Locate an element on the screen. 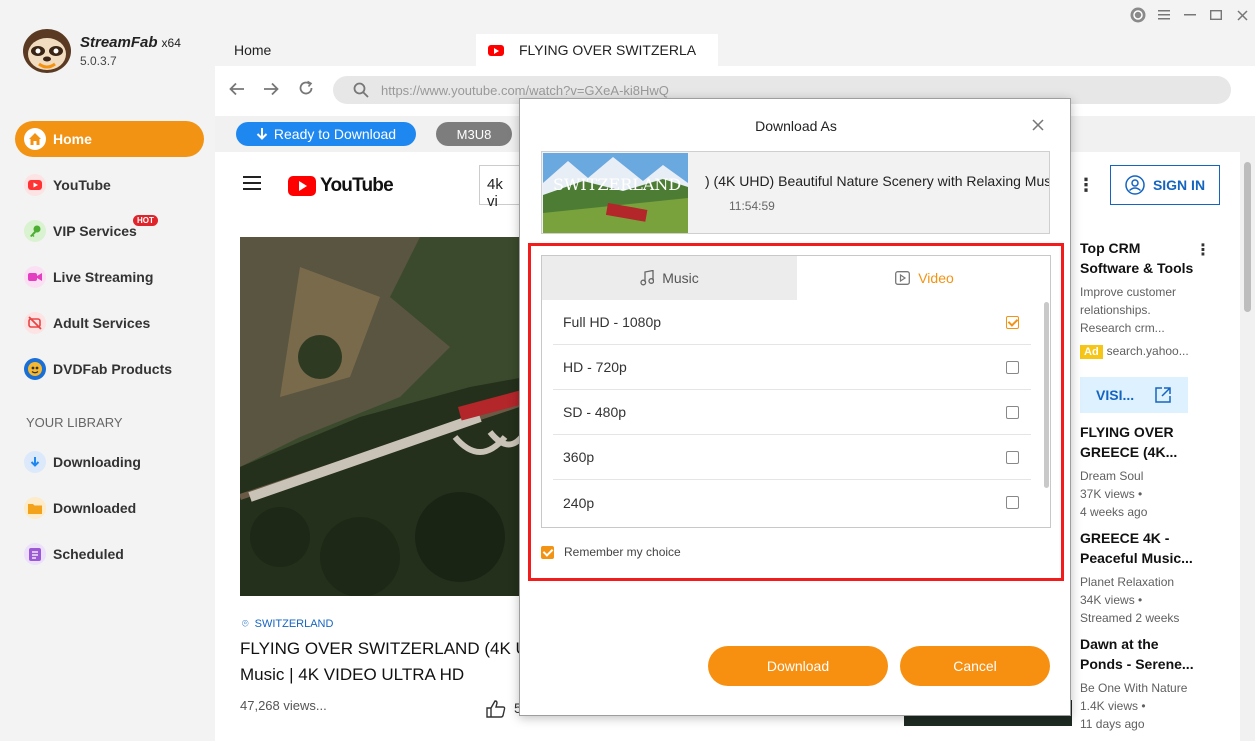  dialog-title: Download As is located at coordinates (796, 126).